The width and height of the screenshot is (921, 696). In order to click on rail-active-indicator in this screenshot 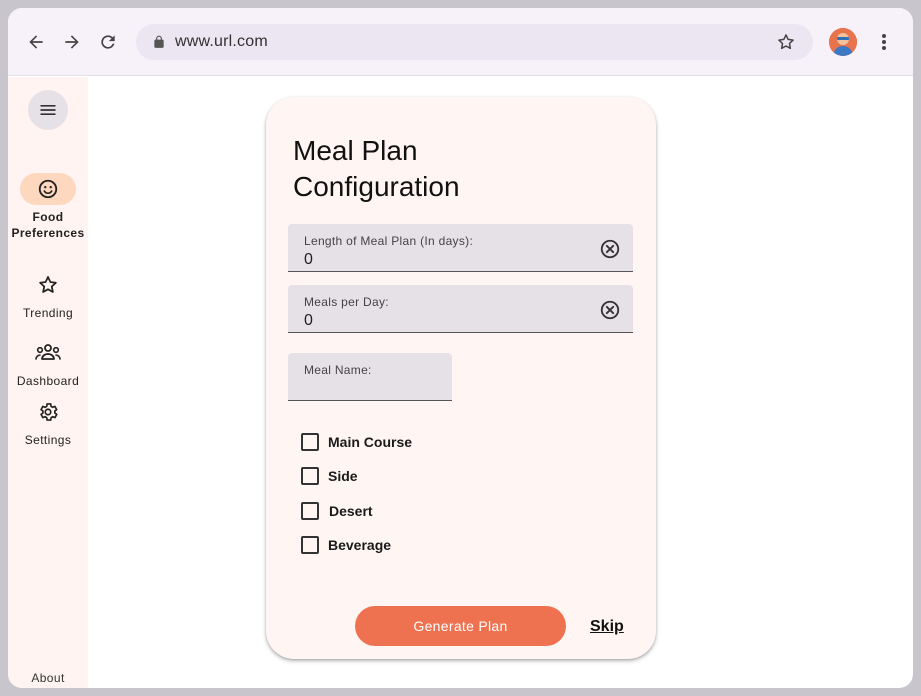, I will do `click(48, 189)`.